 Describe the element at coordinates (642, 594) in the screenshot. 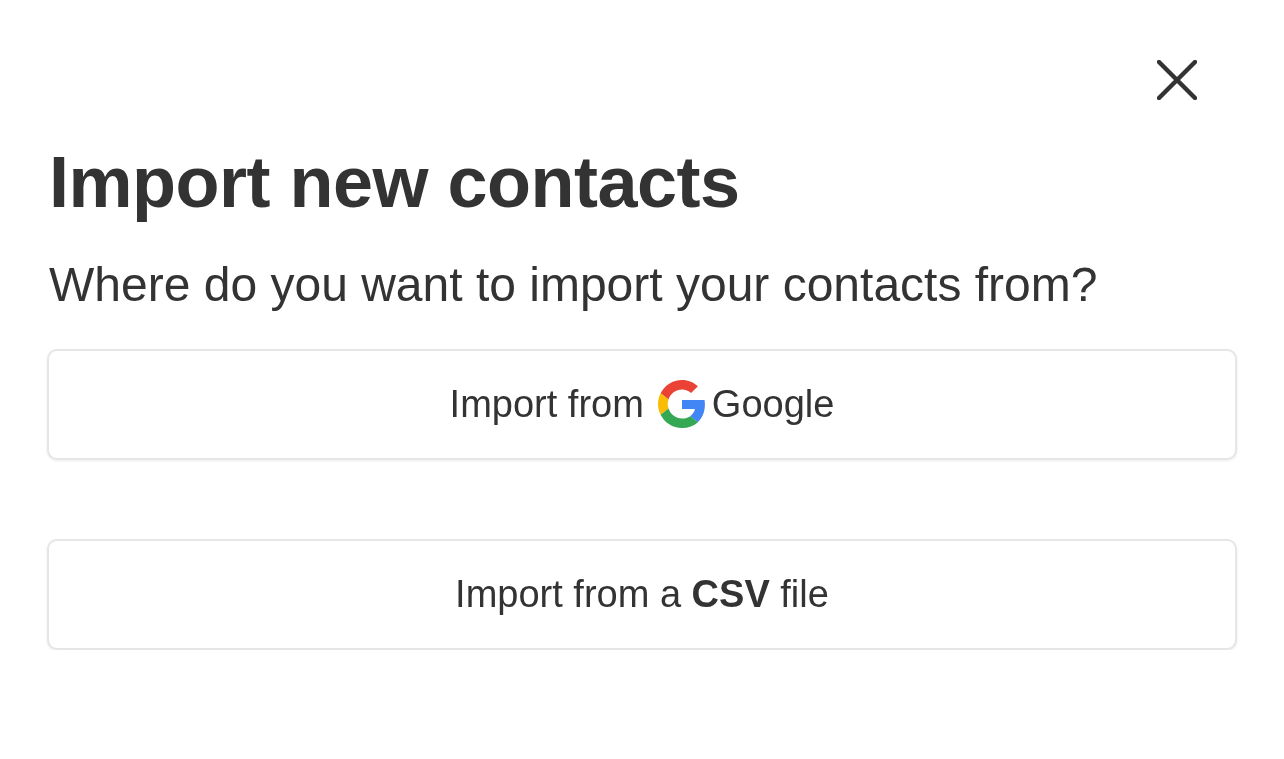

I see `import-csv-button: Import from a CSV file` at that location.